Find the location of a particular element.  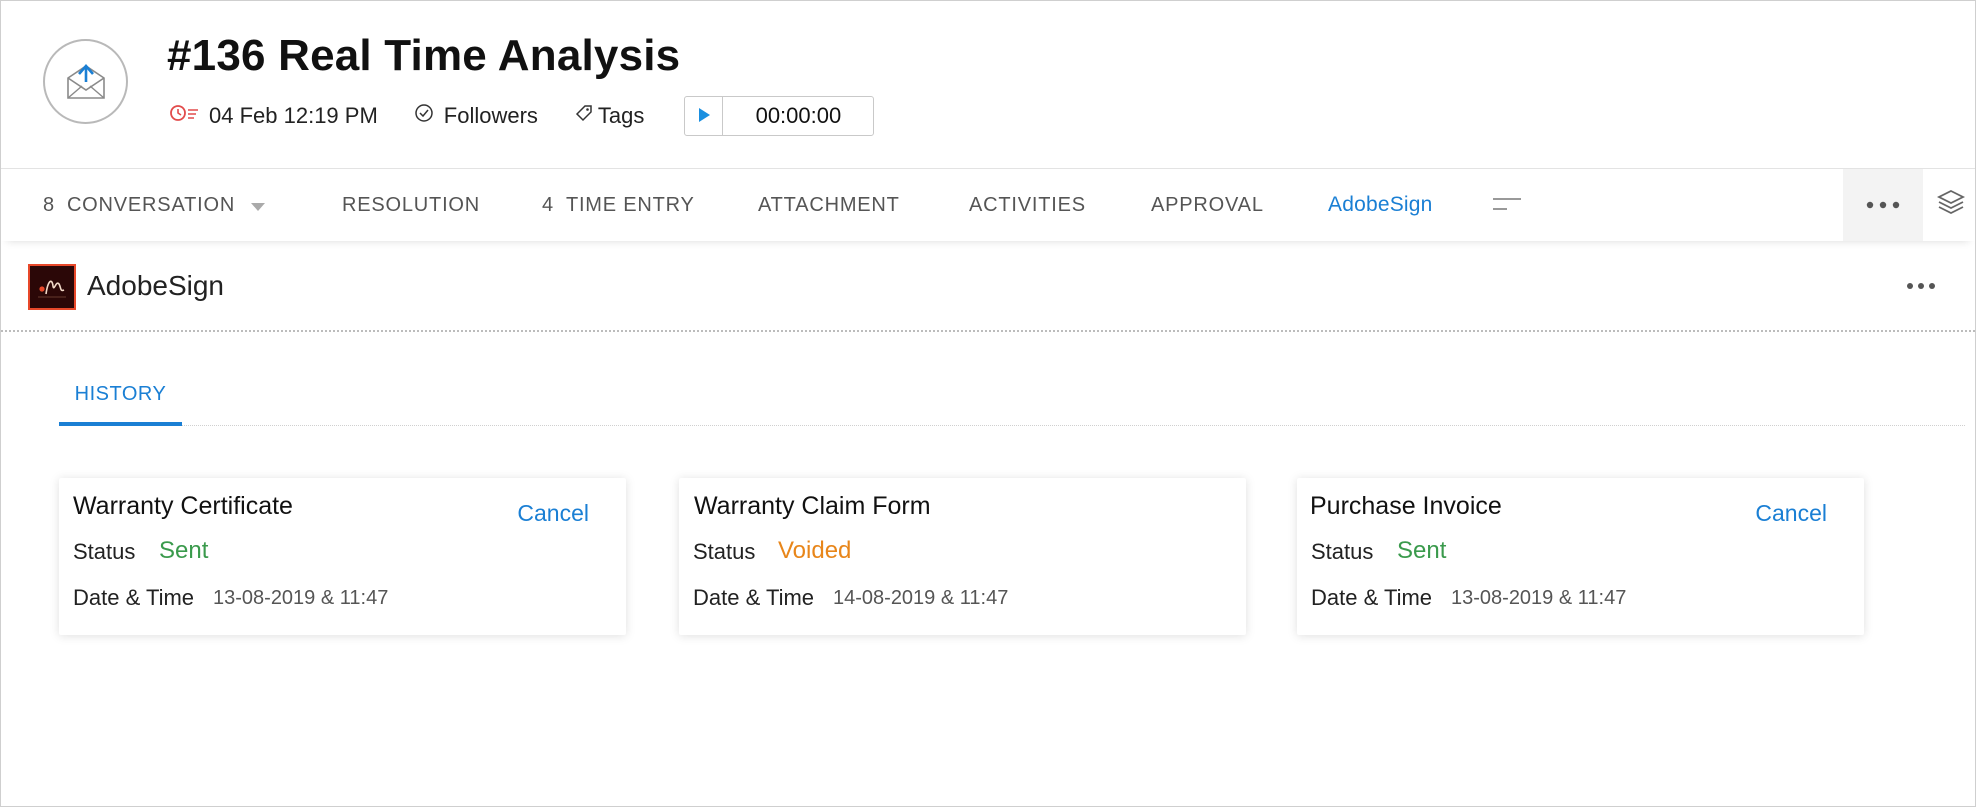

followers-button: Followers is located at coordinates (476, 116).